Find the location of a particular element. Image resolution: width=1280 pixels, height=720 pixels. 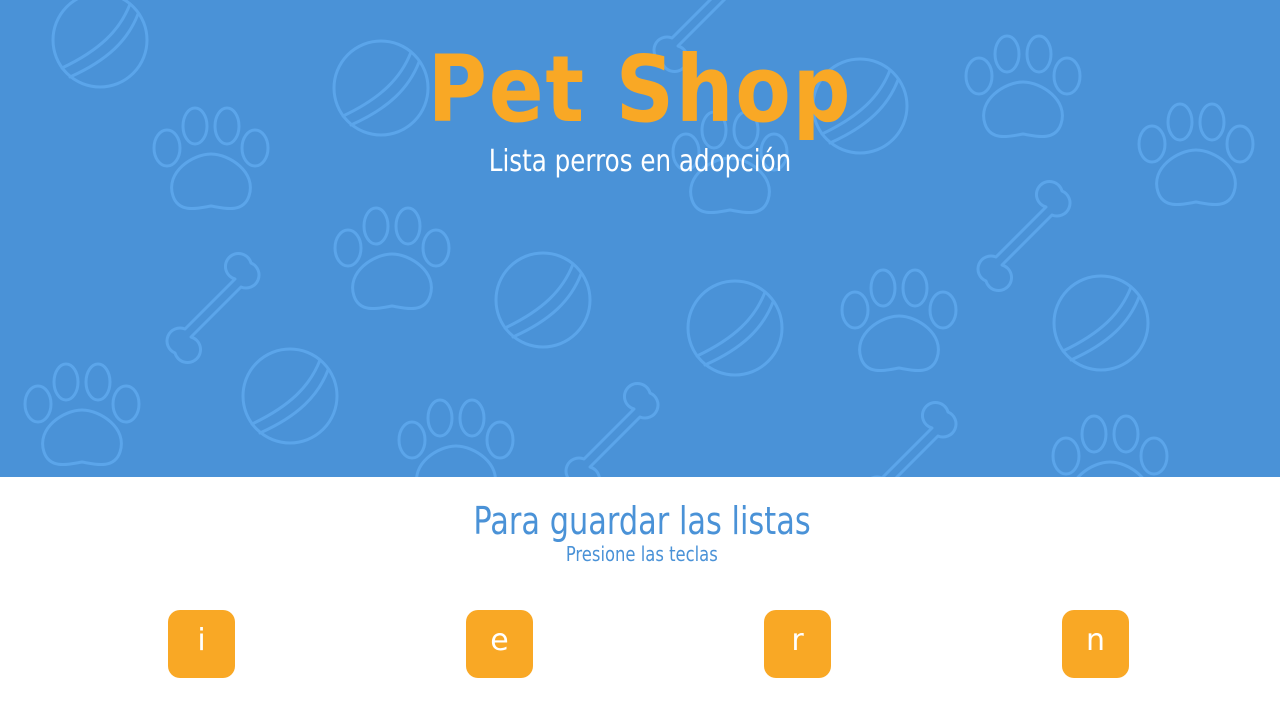

save-instructions-title: Para guardar las listas is located at coordinates (642, 521).